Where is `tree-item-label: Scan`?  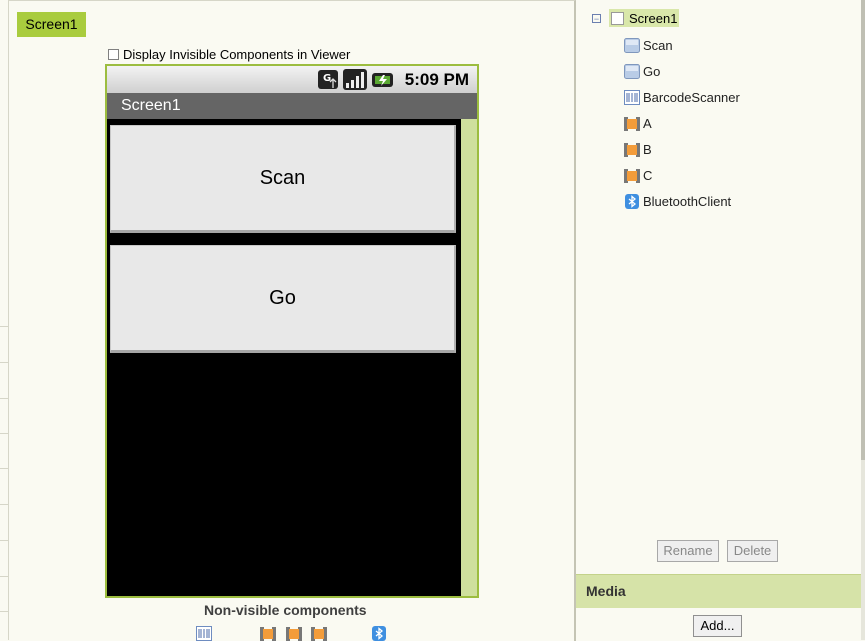 tree-item-label: Scan is located at coordinates (658, 45).